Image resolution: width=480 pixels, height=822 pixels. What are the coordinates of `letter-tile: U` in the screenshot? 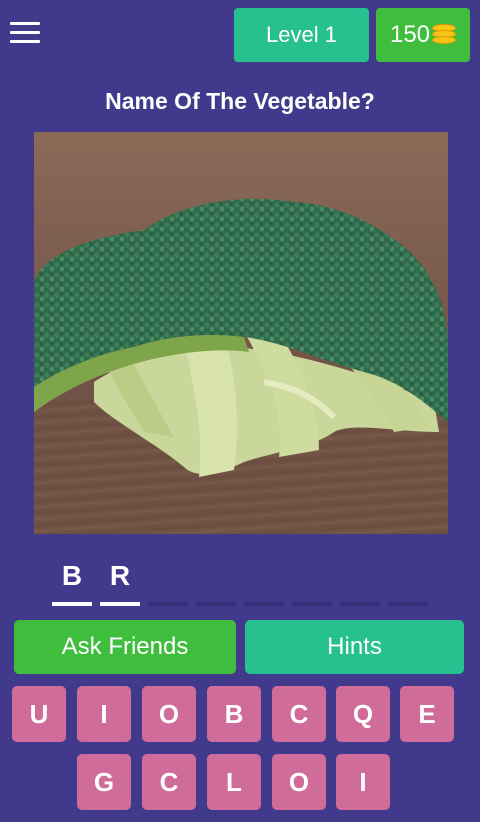 It's located at (39, 714).